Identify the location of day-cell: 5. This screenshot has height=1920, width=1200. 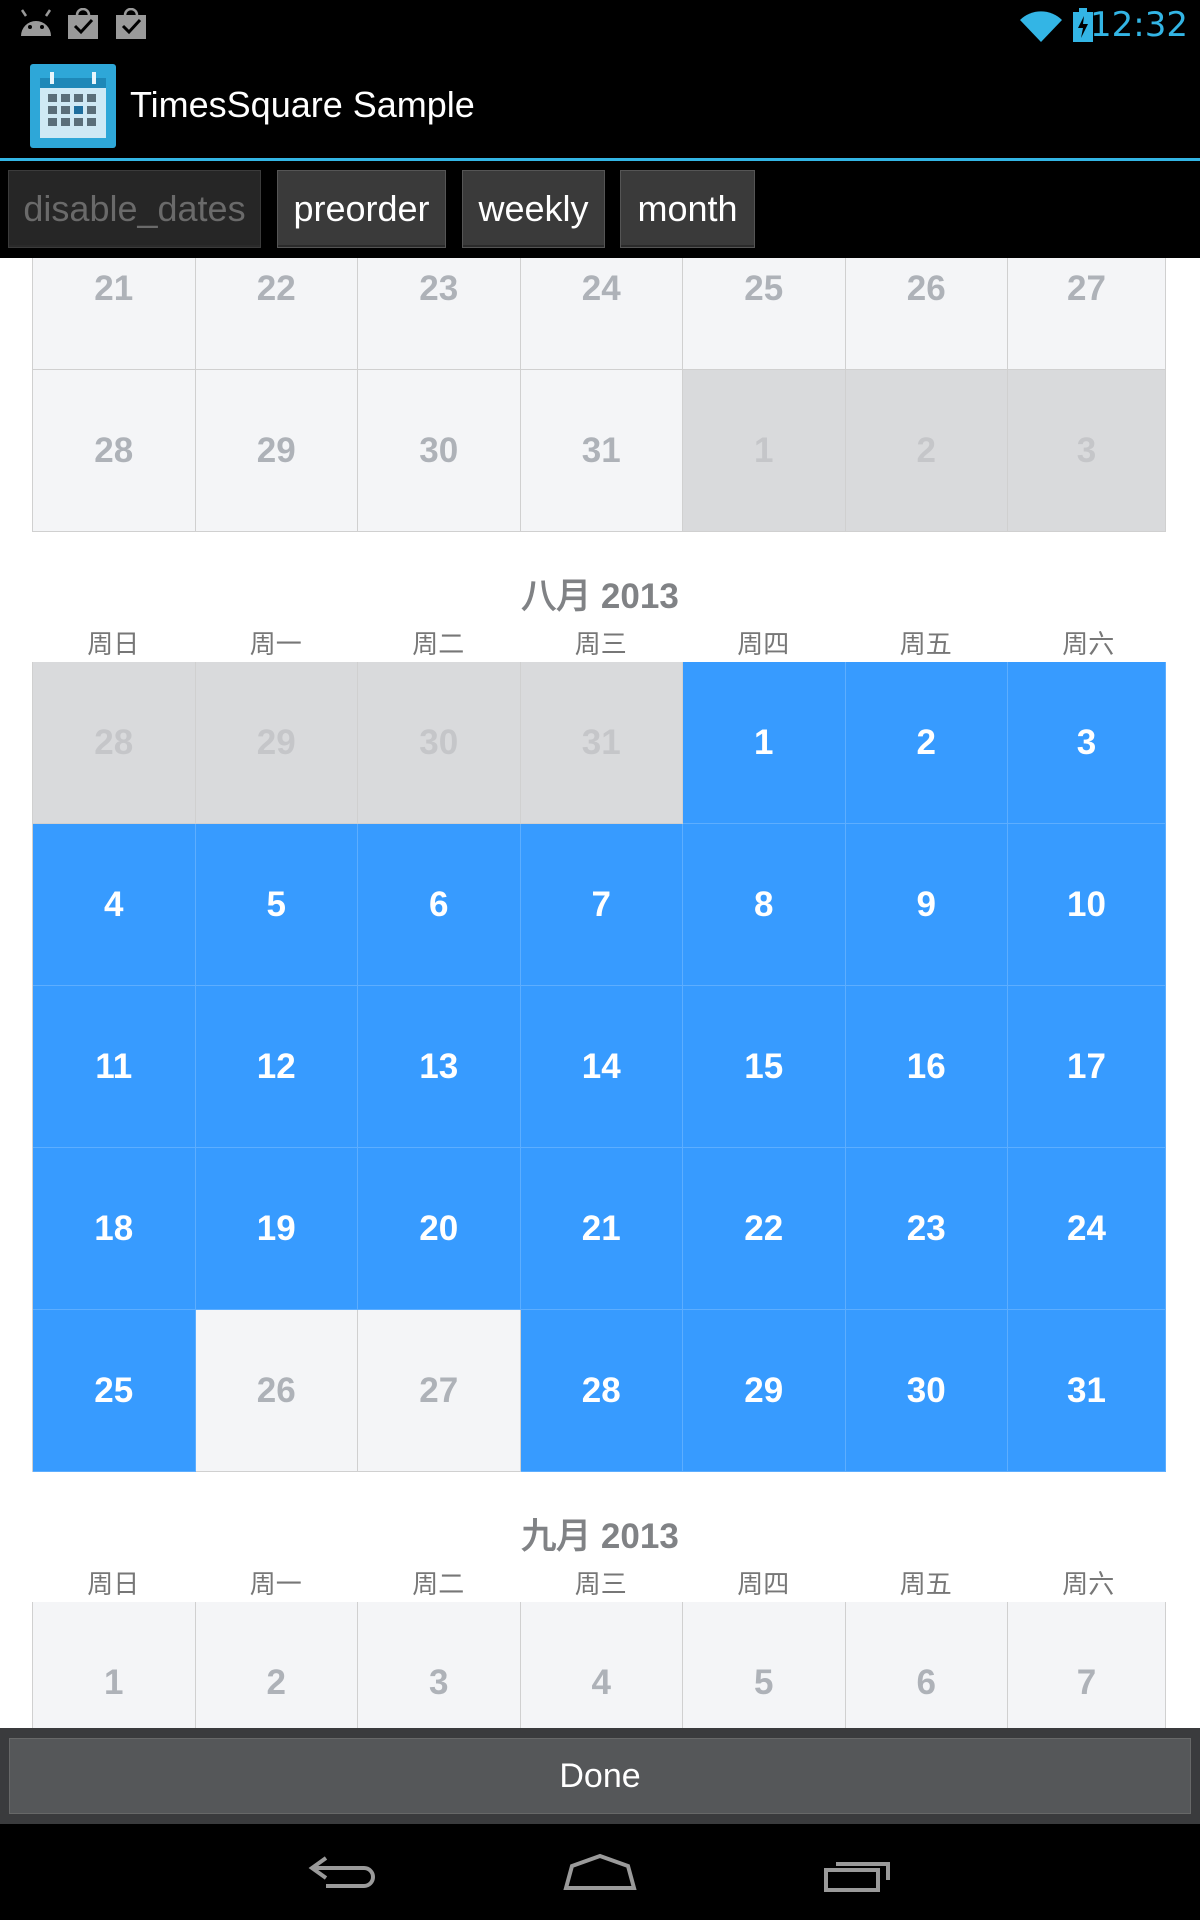
(764, 1665).